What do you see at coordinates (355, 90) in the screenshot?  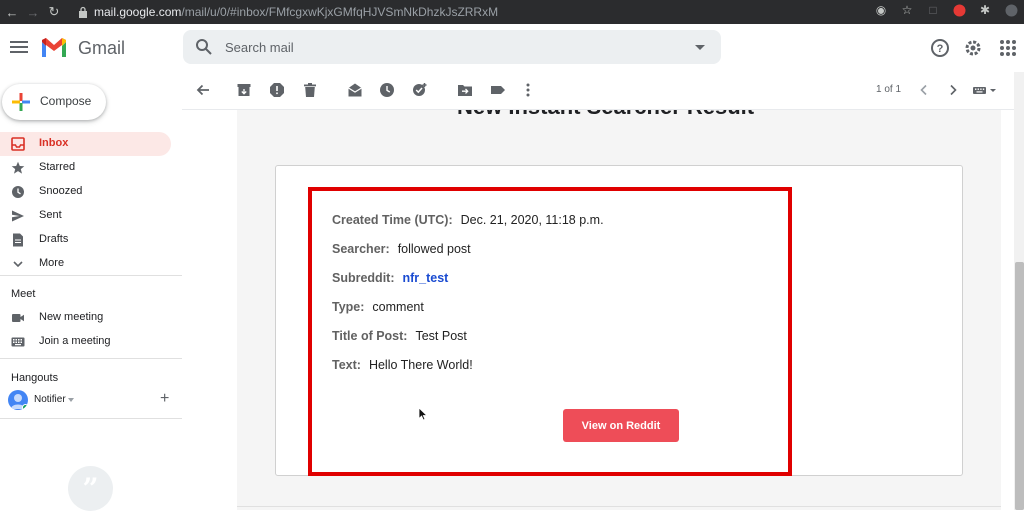 I see `mark-unread-icon` at bounding box center [355, 90].